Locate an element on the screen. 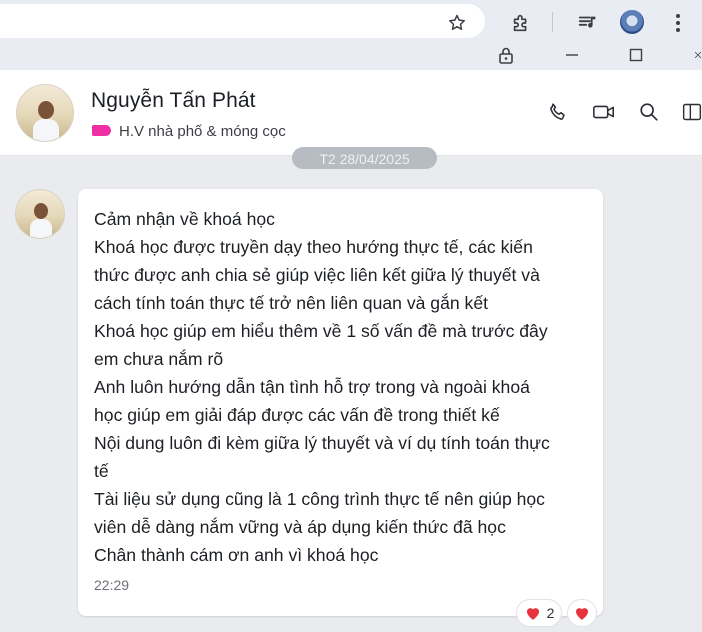 Image resolution: width=702 pixels, height=632 pixels. close-icon is located at coordinates (696, 55).